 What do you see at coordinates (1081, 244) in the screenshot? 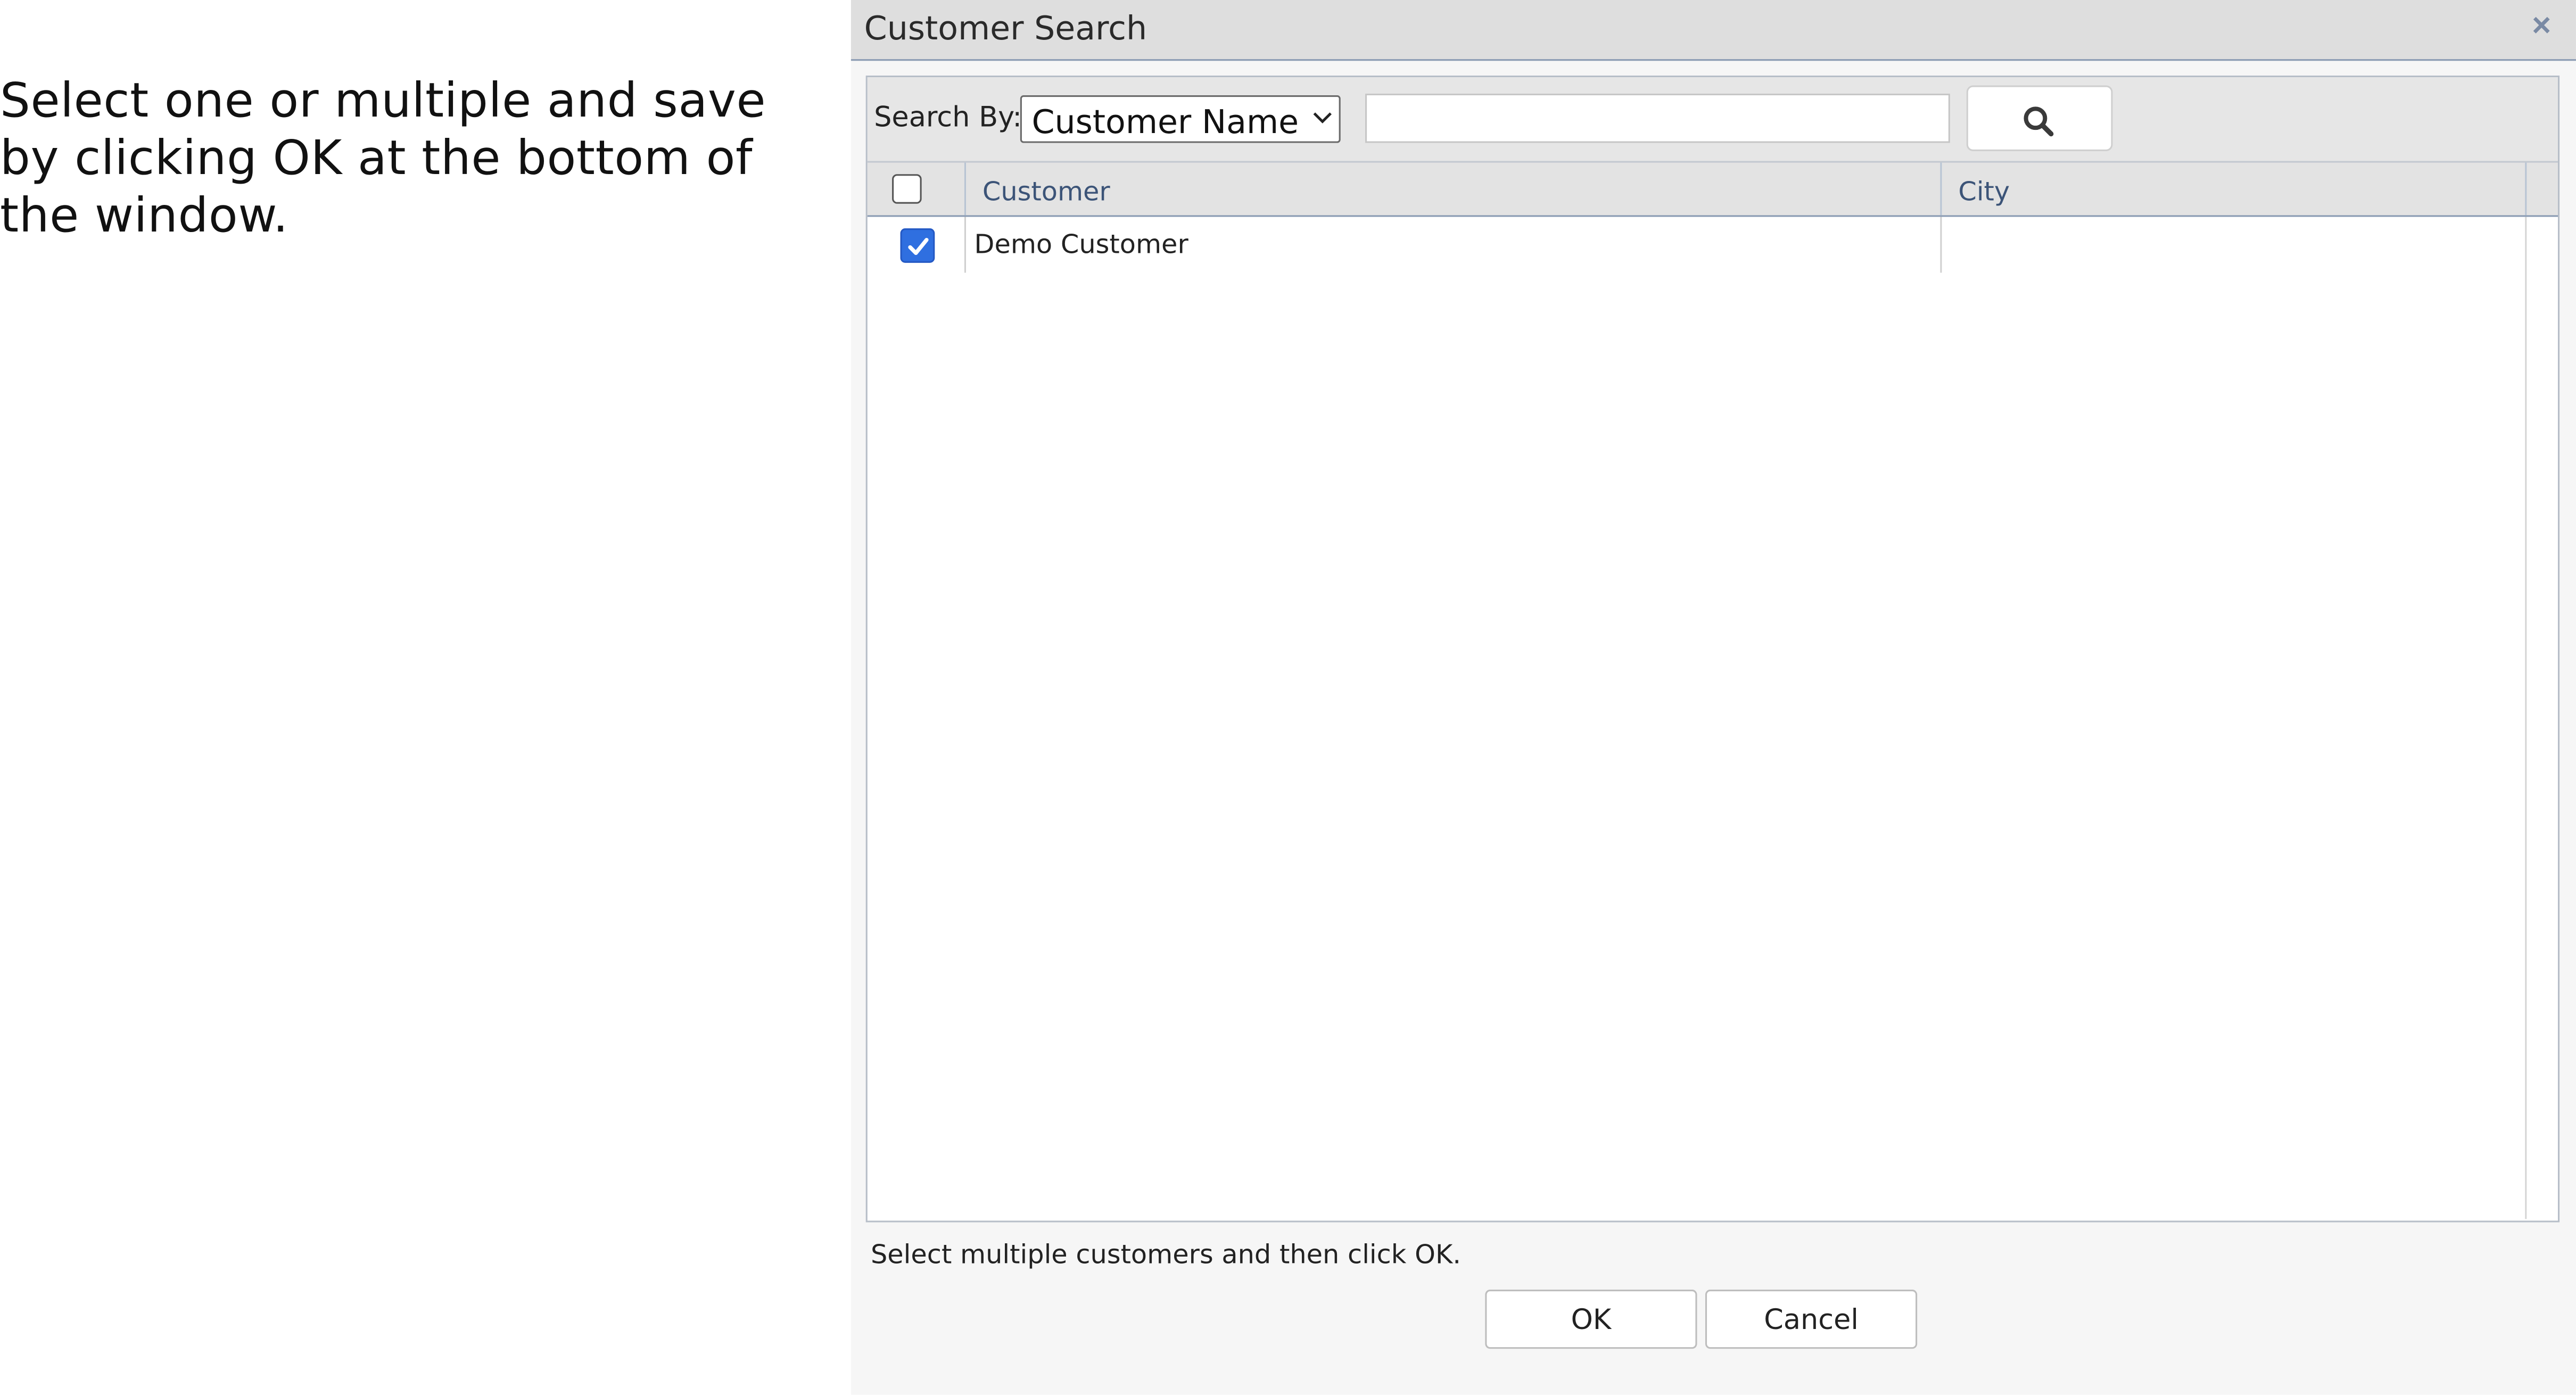
I see `row-customer-name: Demo Customer` at bounding box center [1081, 244].